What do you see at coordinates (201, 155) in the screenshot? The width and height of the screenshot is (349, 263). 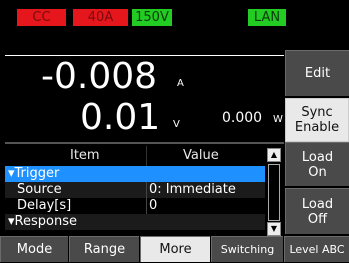 I see `column-header-value: Value` at bounding box center [201, 155].